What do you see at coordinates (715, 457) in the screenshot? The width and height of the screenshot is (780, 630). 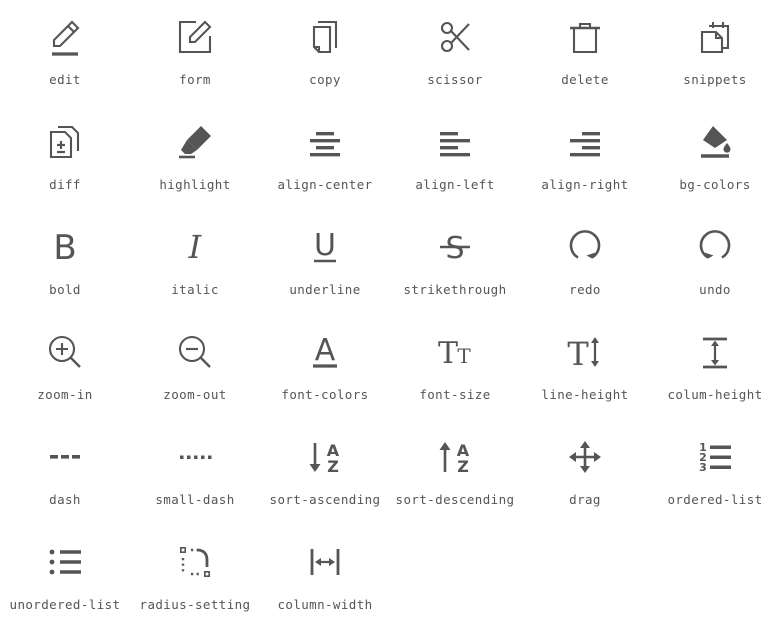 I see `ordered-list-icon: 1 2 3` at bounding box center [715, 457].